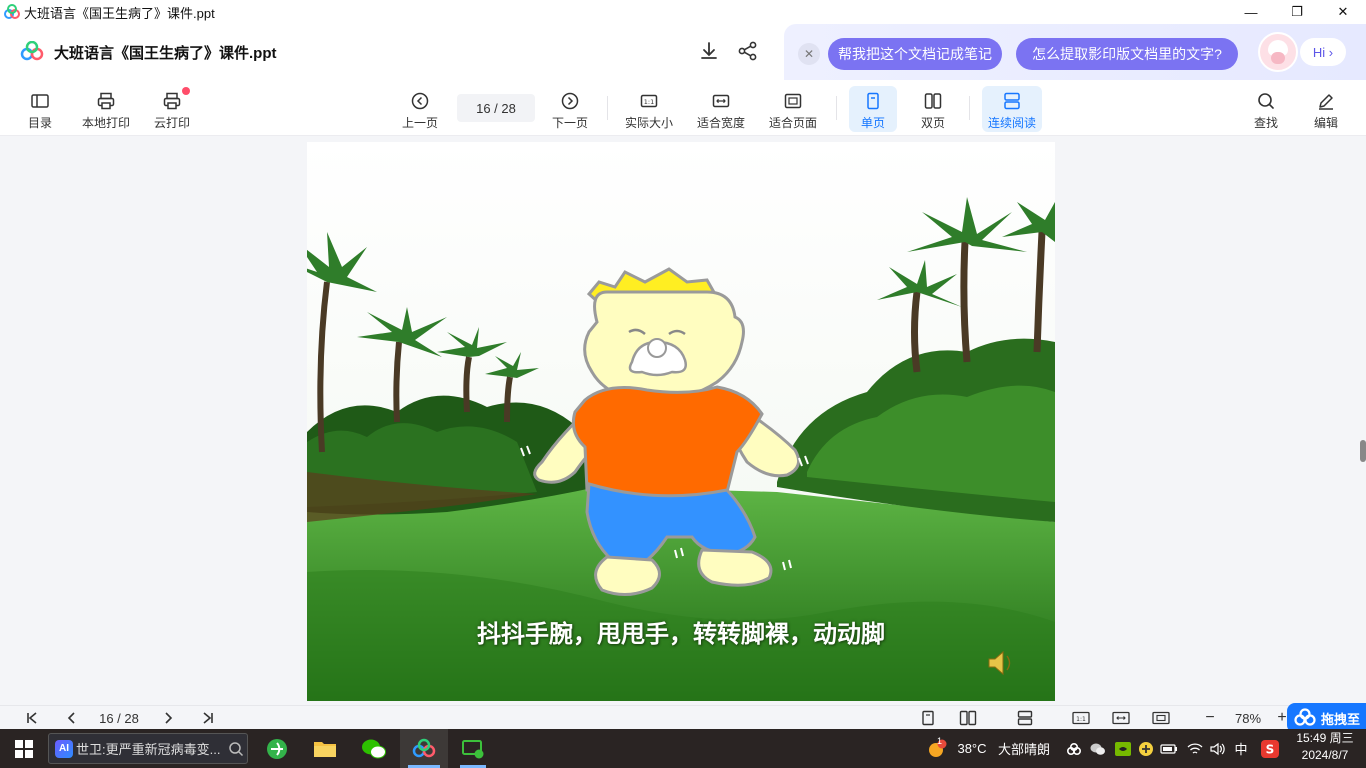 This screenshot has width=1366, height=768. What do you see at coordinates (40, 101) in the screenshot?
I see `catalog-icon` at bounding box center [40, 101].